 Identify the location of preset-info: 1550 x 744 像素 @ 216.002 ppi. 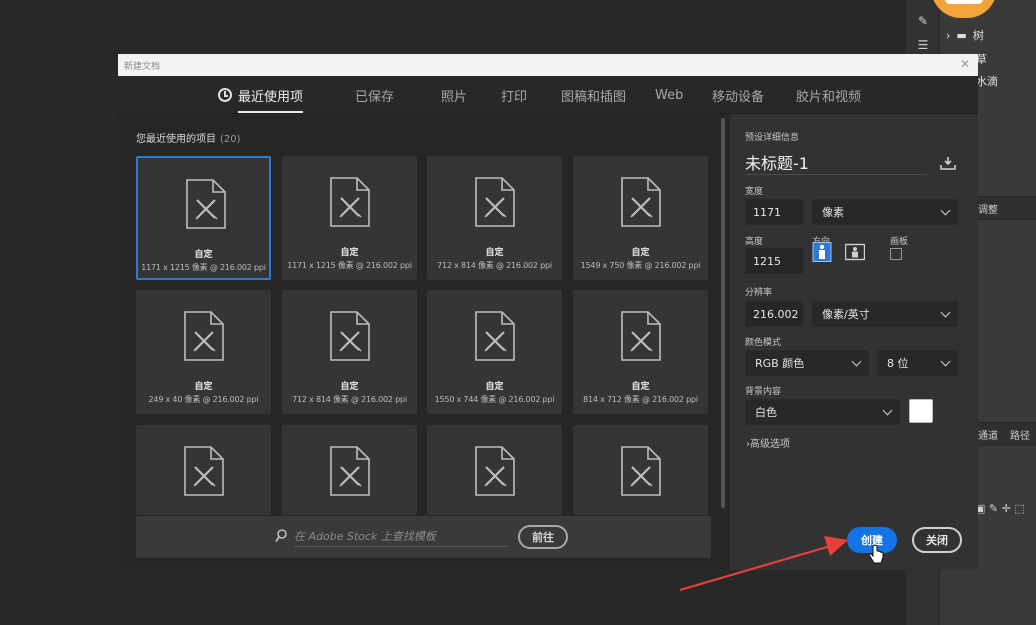
(494, 399).